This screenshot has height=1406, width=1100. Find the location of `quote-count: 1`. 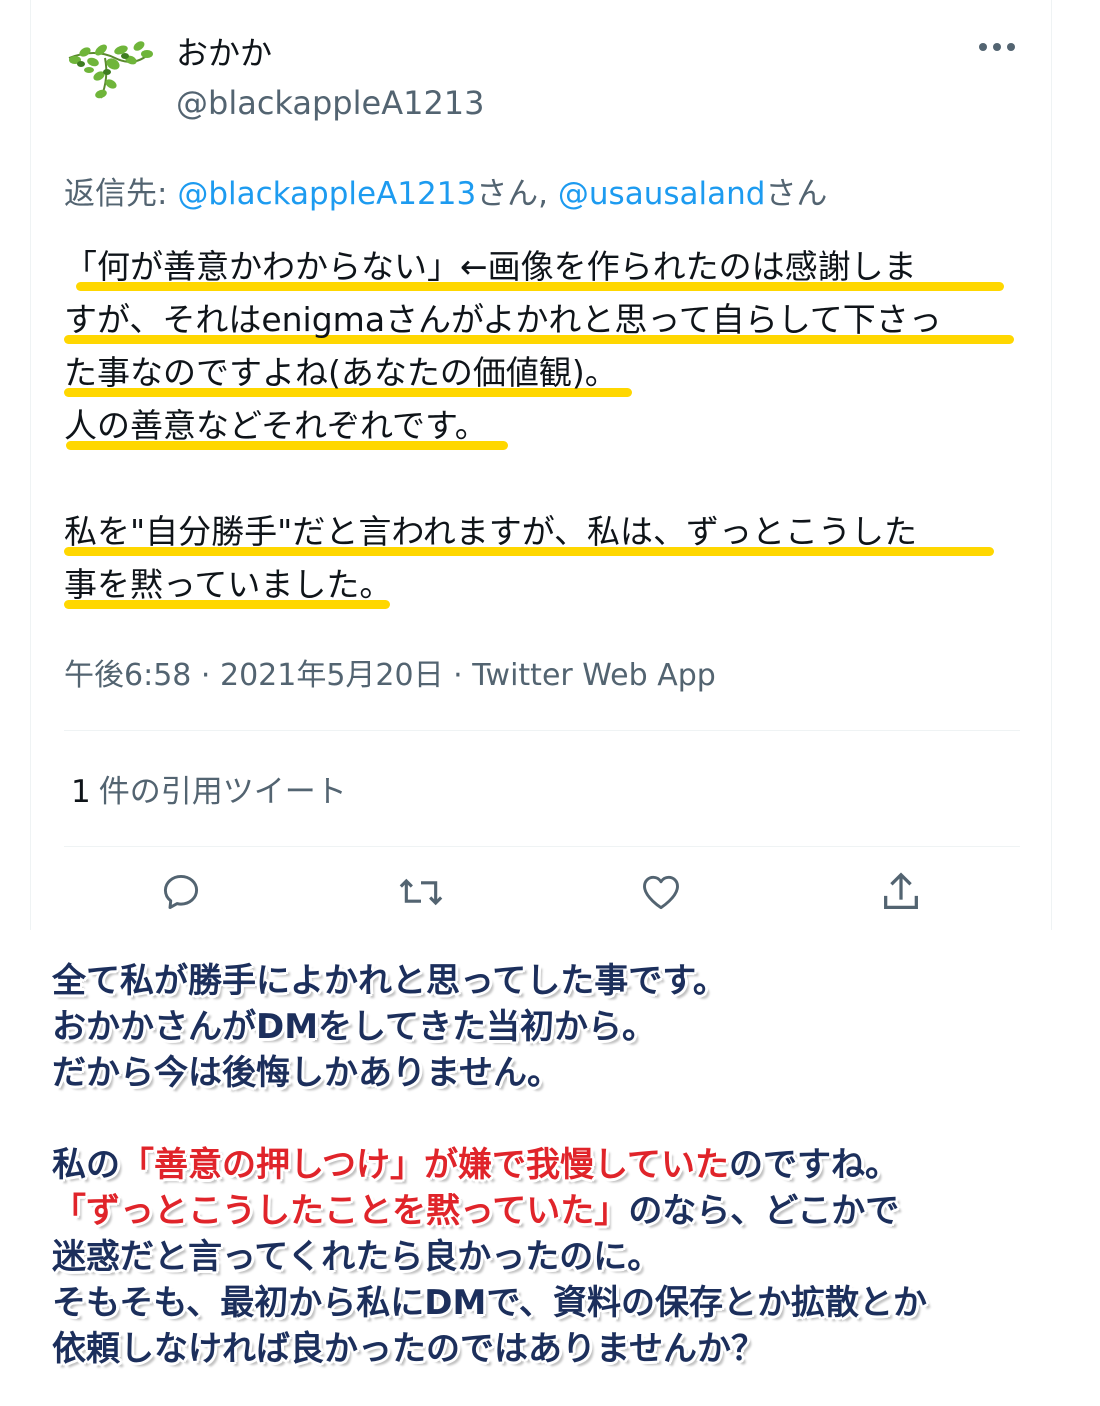

quote-count: 1 is located at coordinates (81, 792).